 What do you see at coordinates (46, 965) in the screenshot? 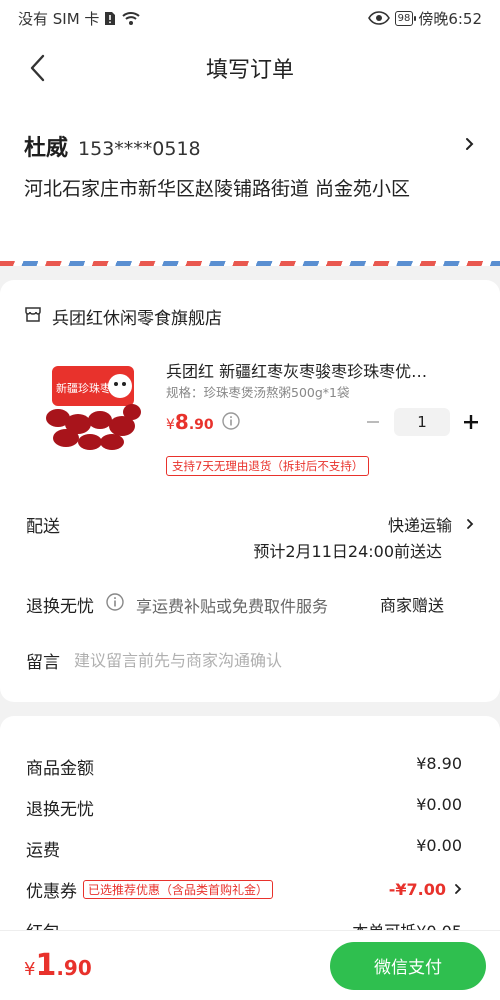
I see `total-integer: 1` at bounding box center [46, 965].